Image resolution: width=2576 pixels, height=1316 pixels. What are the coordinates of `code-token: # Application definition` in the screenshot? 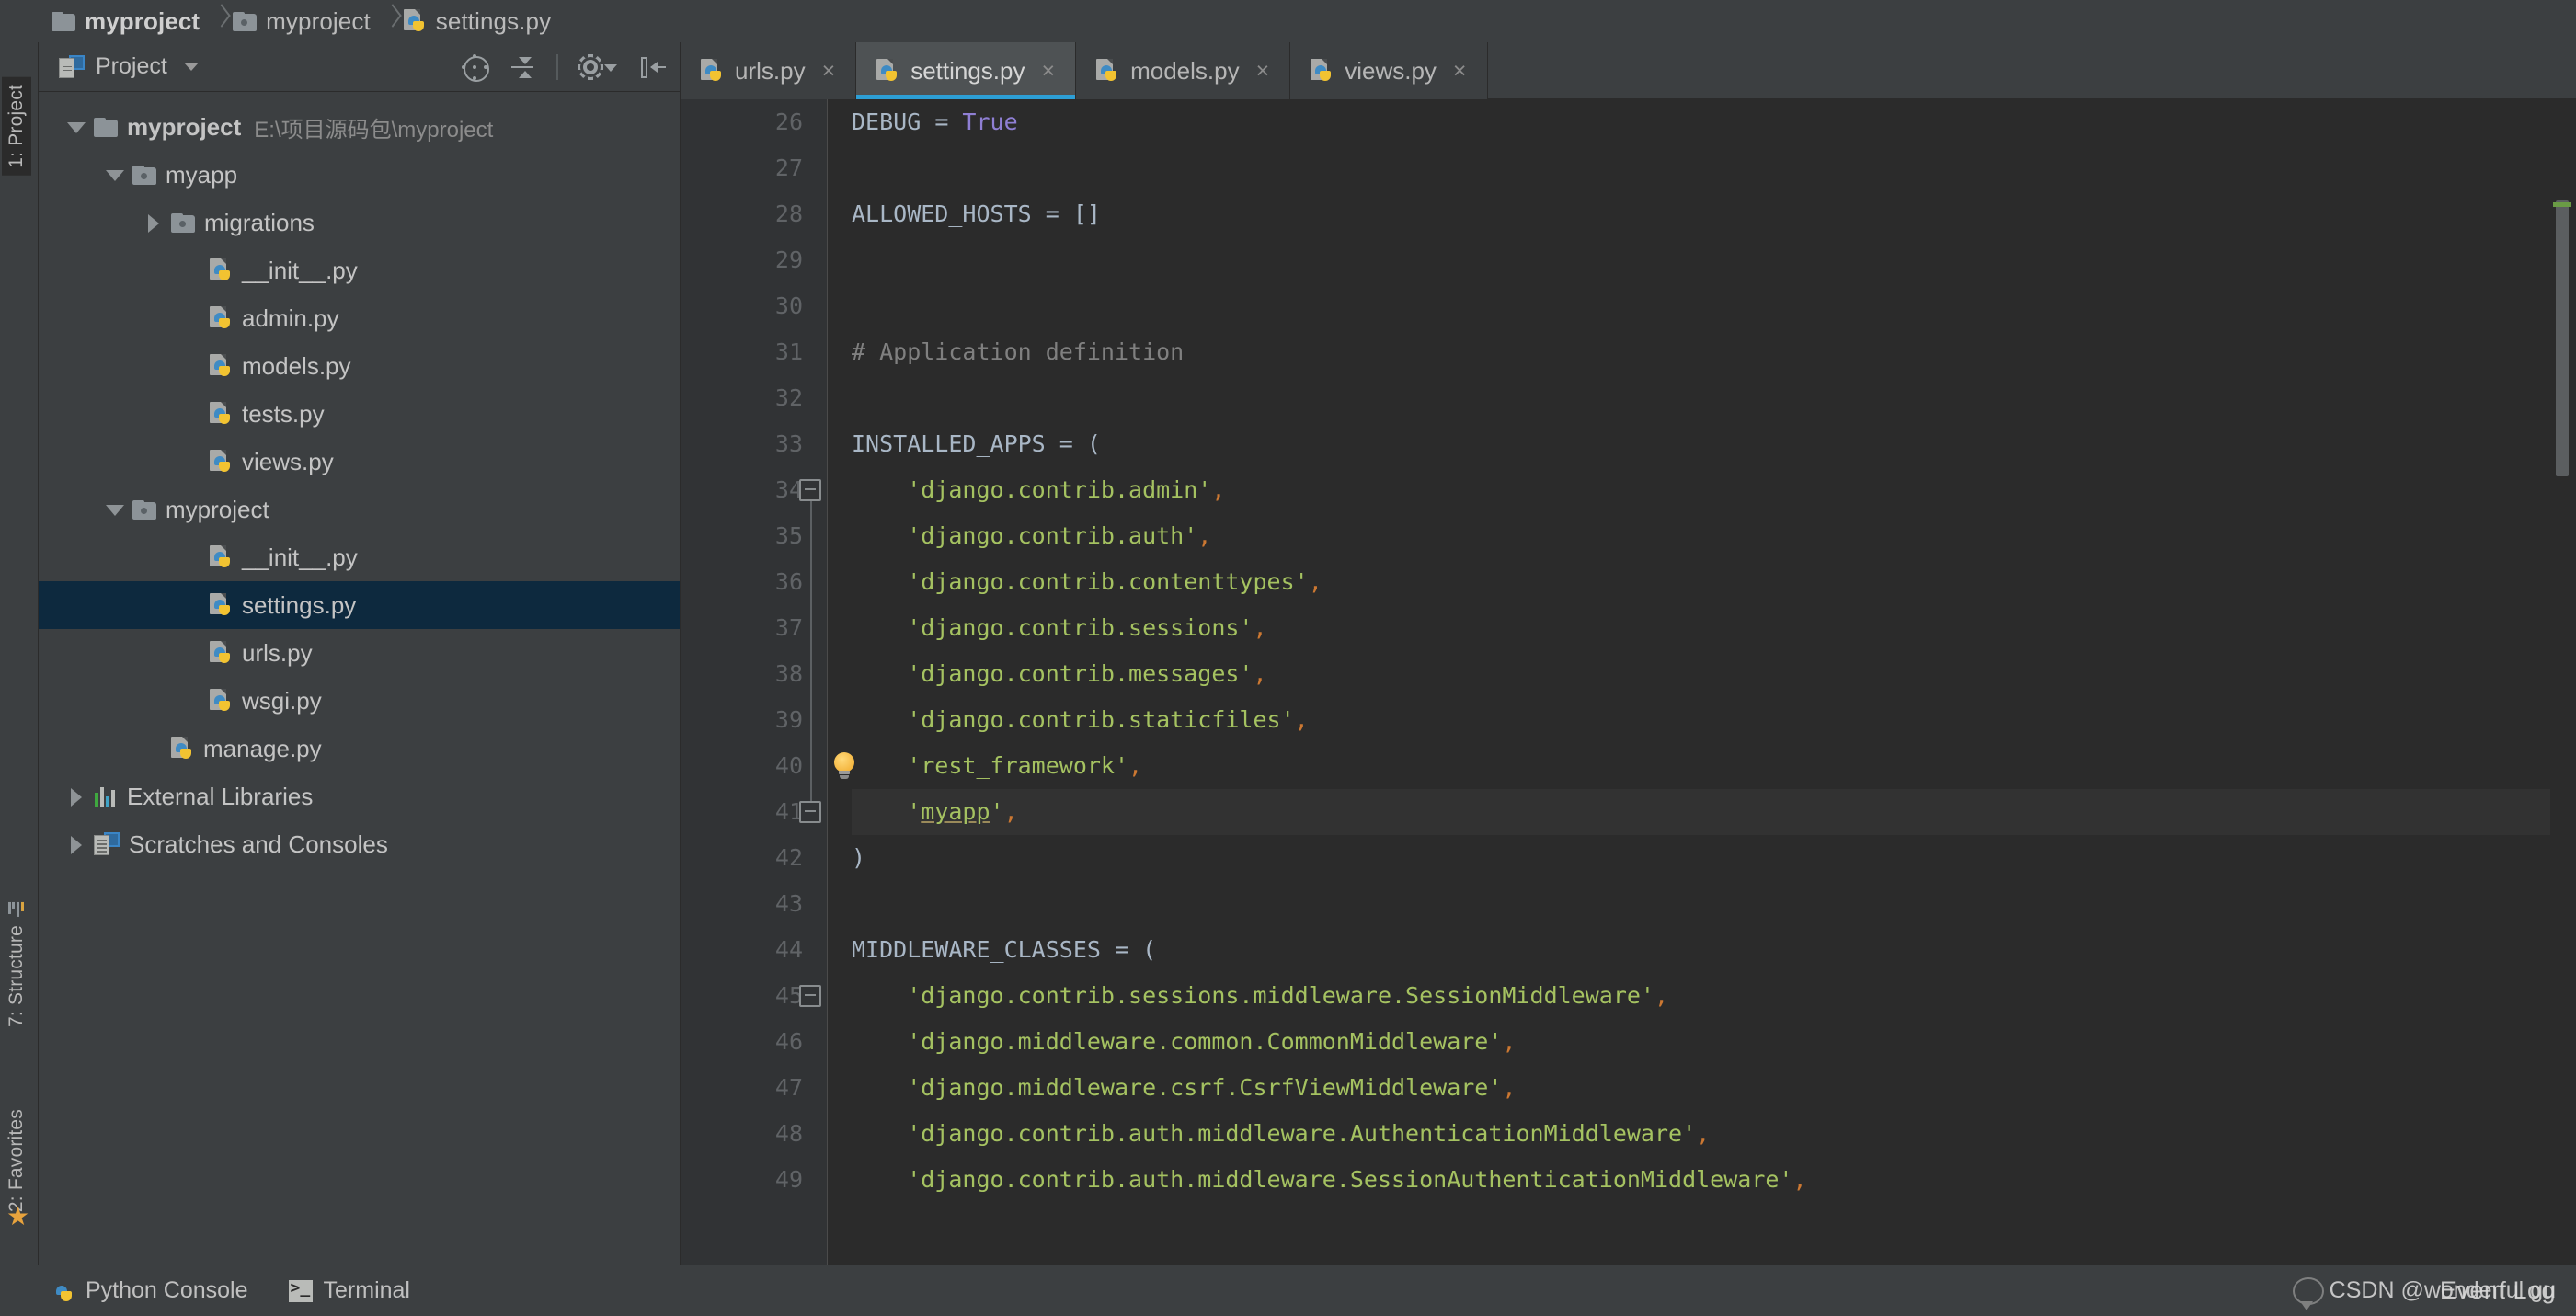 It's located at (1019, 351).